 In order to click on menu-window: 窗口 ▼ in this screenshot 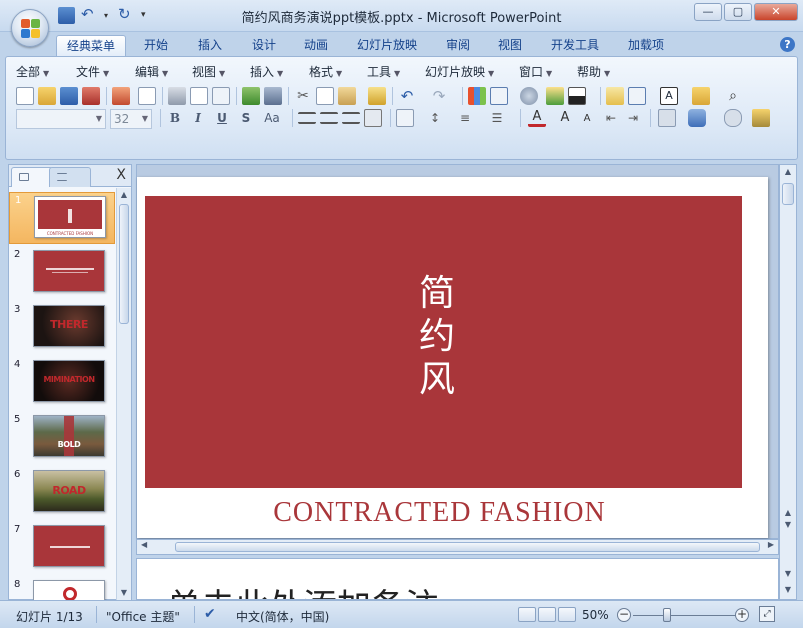, I will do `click(535, 71)`.